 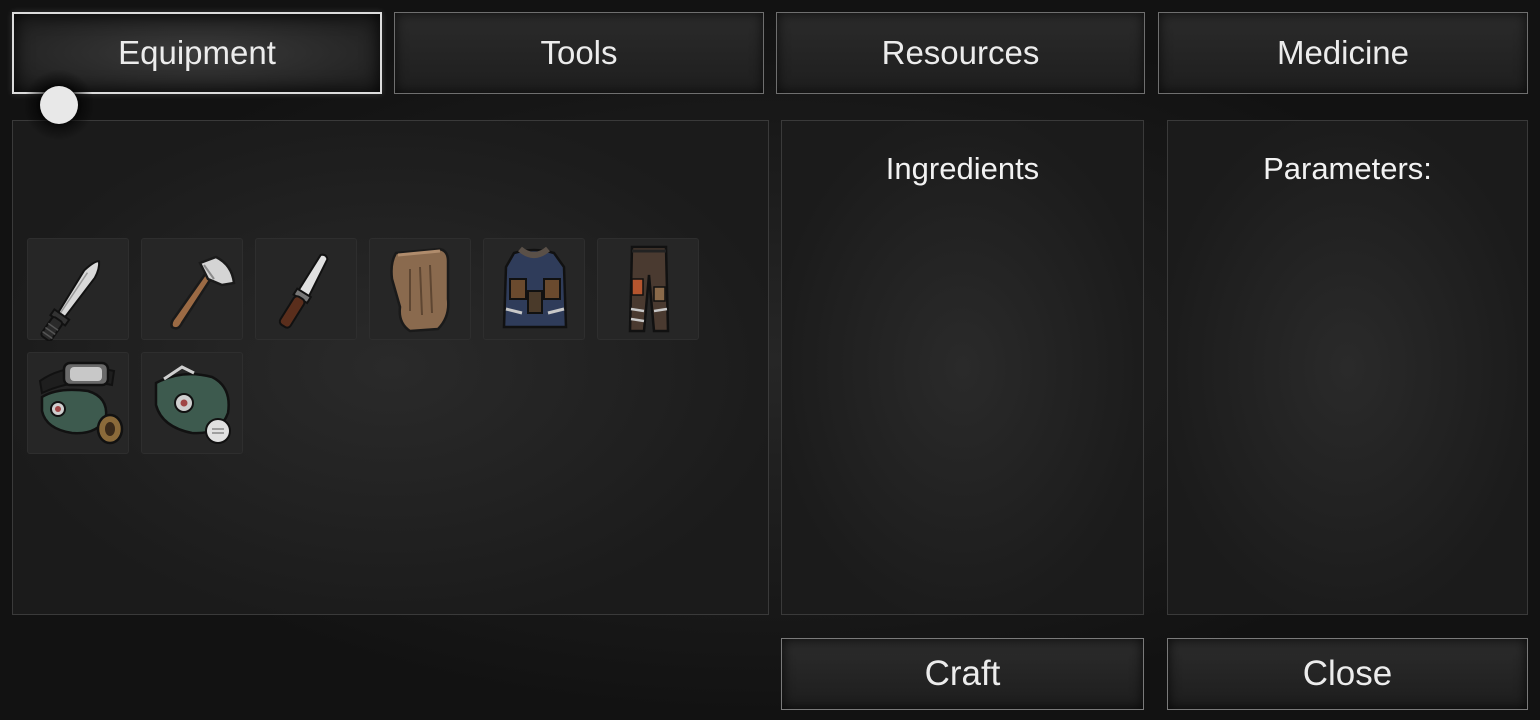 I want to click on close-button-label: Close, so click(x=1347, y=673).